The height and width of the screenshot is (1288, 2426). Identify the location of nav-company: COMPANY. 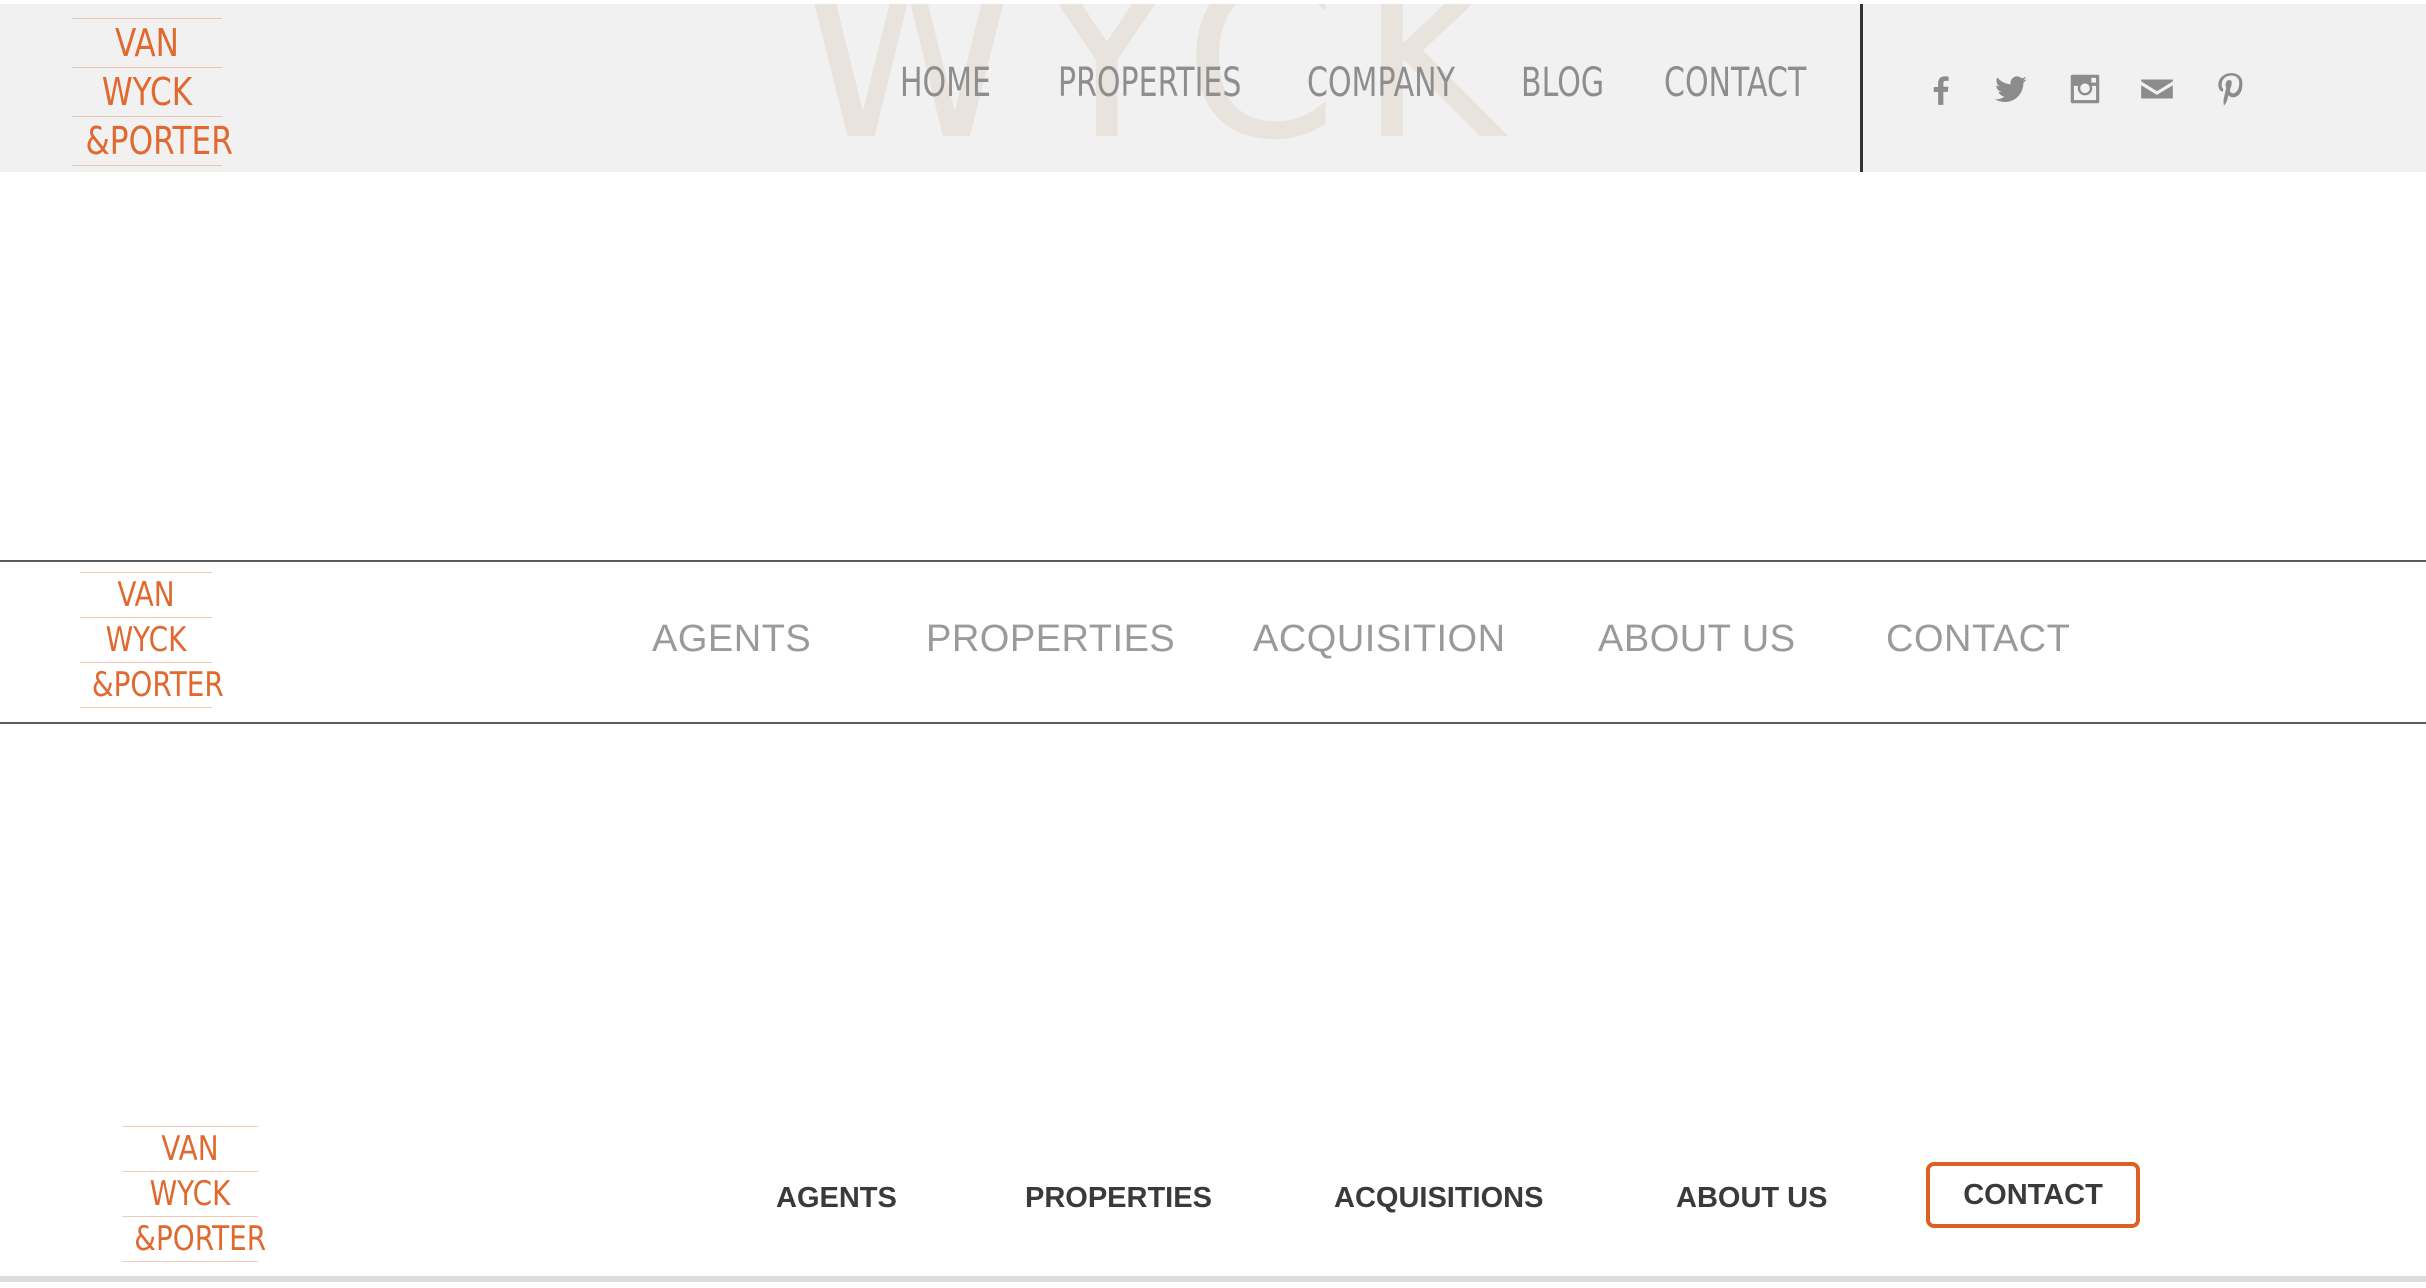
(1381, 83).